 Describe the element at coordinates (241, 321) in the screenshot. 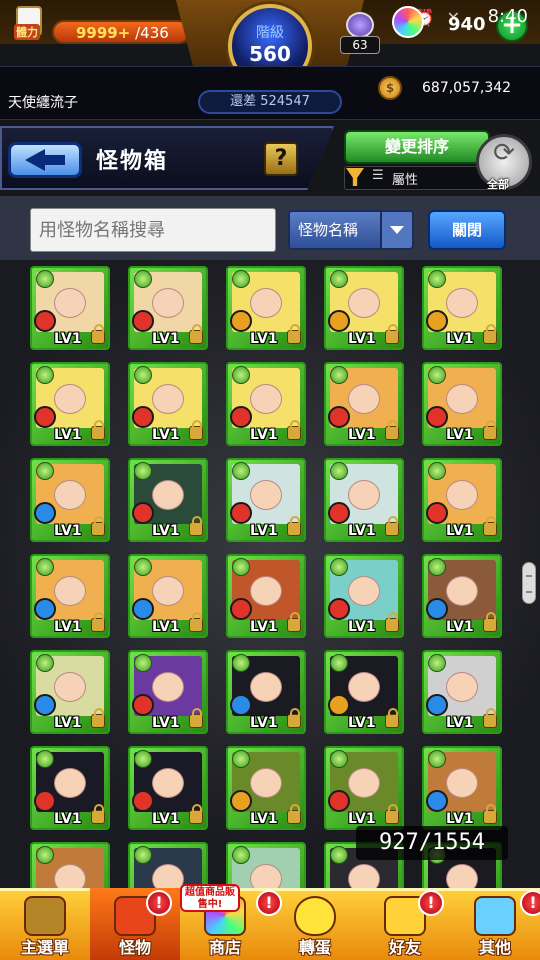

I see `wood-element-icon` at that location.